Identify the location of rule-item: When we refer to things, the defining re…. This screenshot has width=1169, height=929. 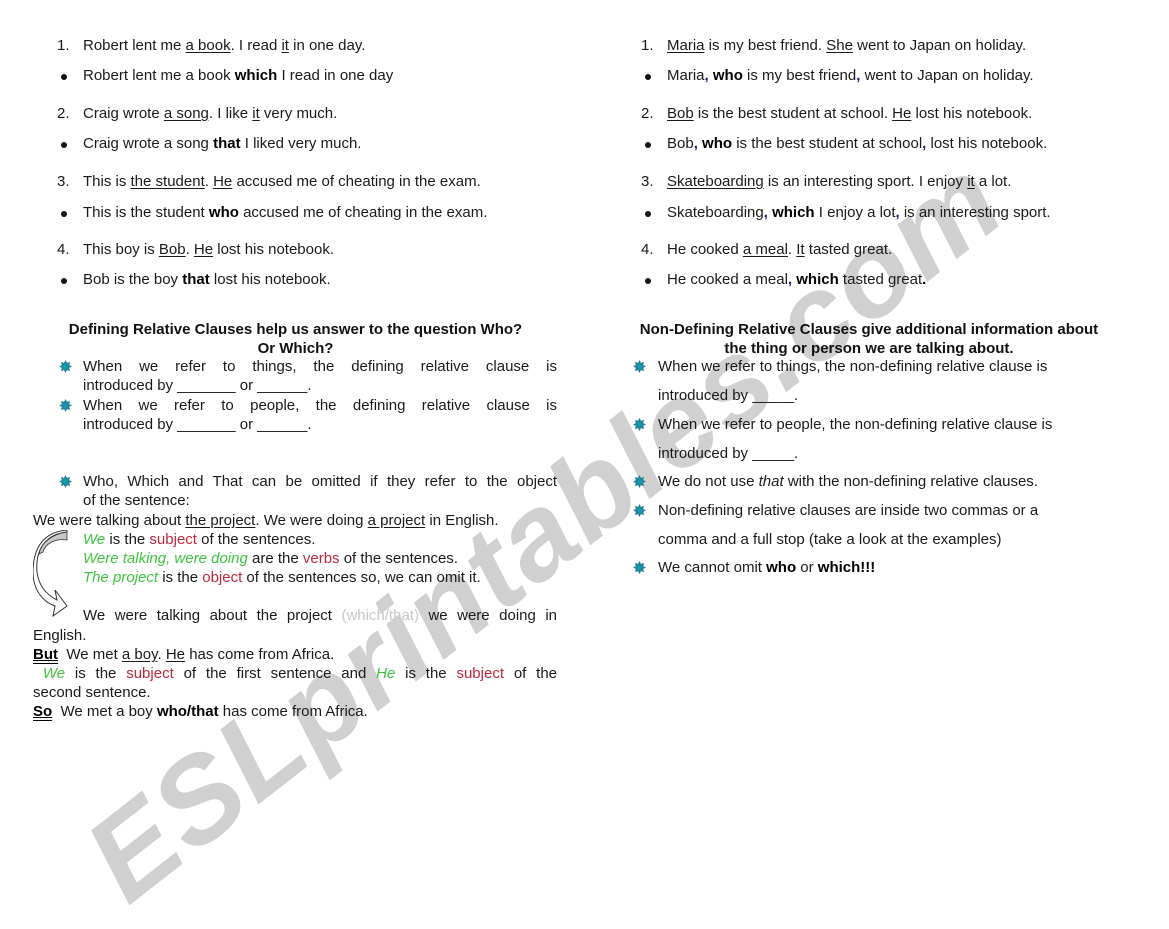
(320, 366).